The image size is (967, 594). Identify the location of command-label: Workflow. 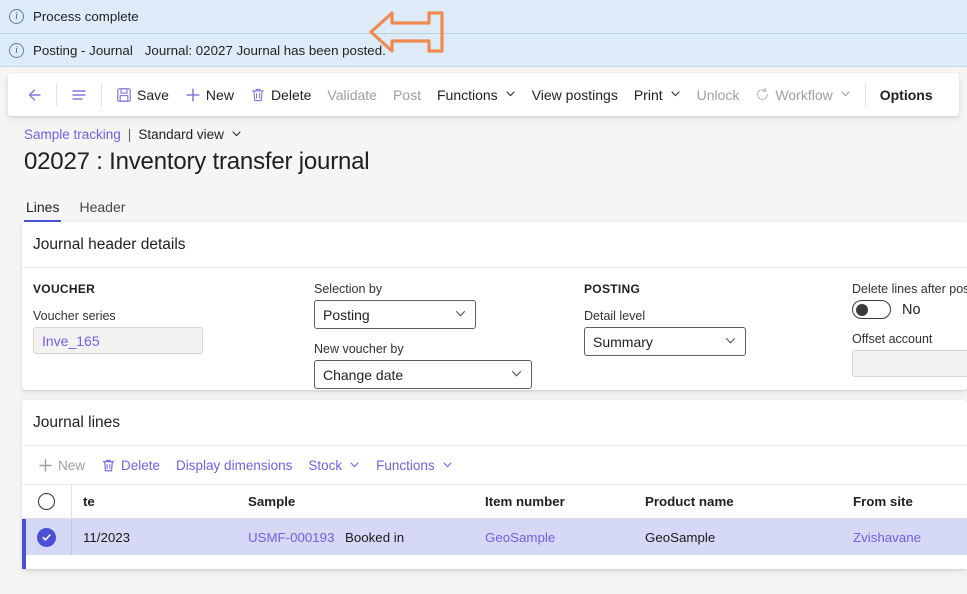
(804, 94).